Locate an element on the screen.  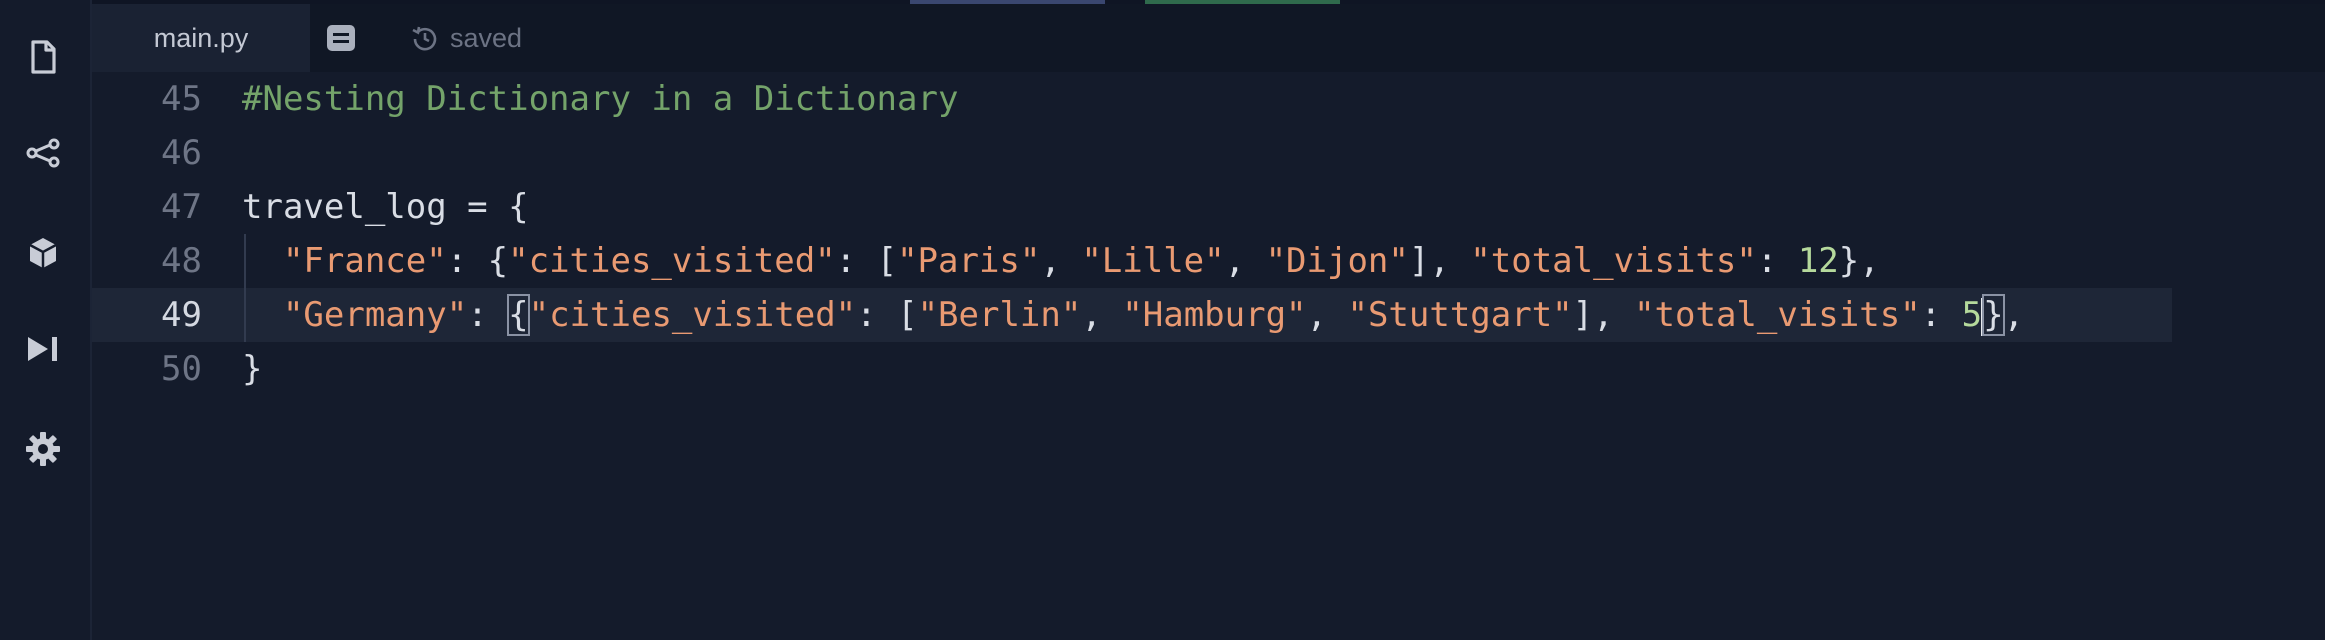
line-code: travel_log = { is located at coordinates (385, 207).